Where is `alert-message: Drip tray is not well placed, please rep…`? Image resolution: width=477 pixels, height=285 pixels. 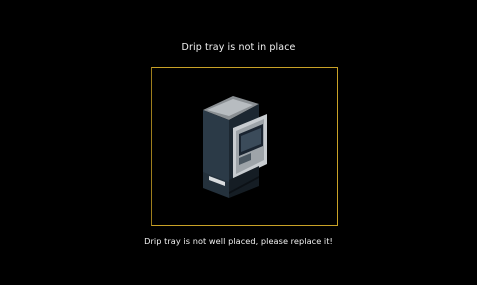 alert-message: Drip tray is not well placed, please rep… is located at coordinates (238, 241).